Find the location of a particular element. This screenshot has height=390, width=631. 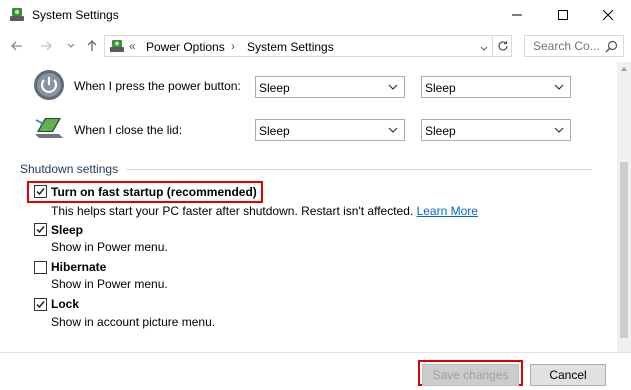

footer-bar: Save changes Cancel is located at coordinates (315, 371).